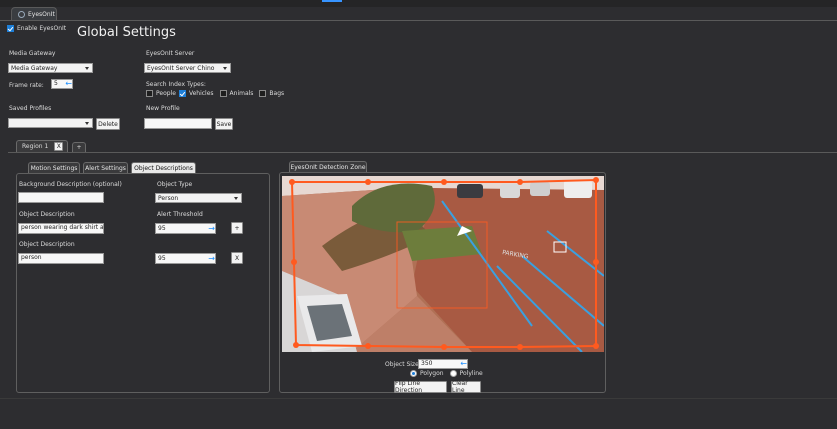 This screenshot has width=837, height=429. I want to click on polyline-label: Polyline, so click(471, 373).